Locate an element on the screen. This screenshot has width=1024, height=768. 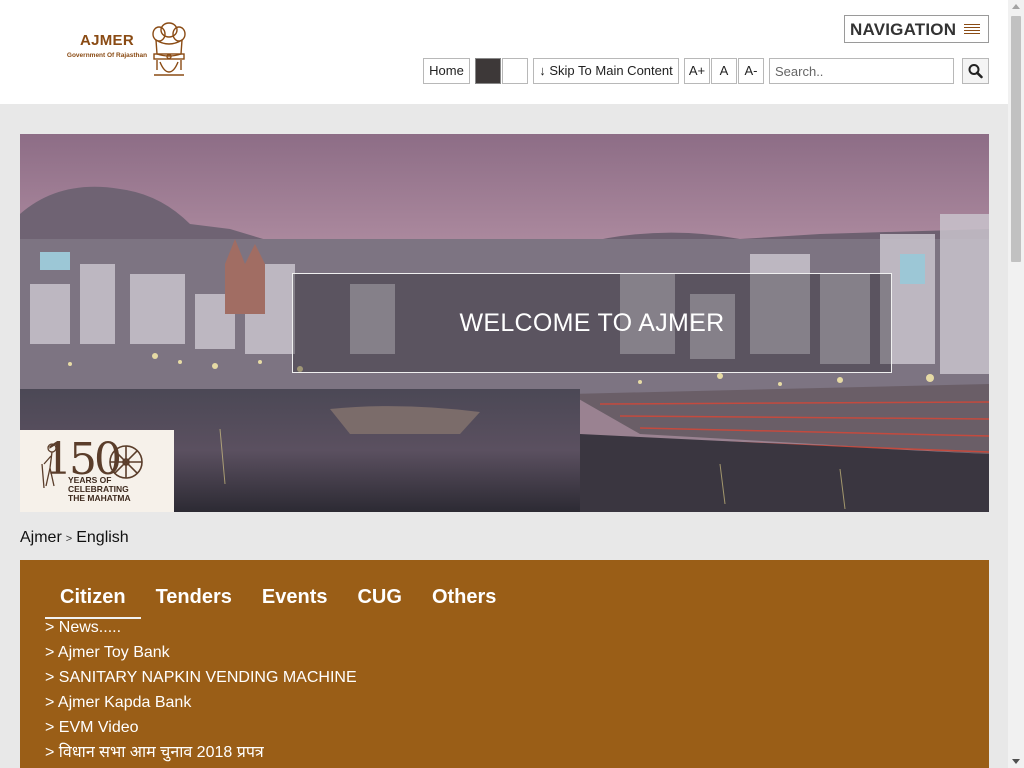
skip-to-main-content-button: ↓ Skip To Main Content is located at coordinates (606, 71).